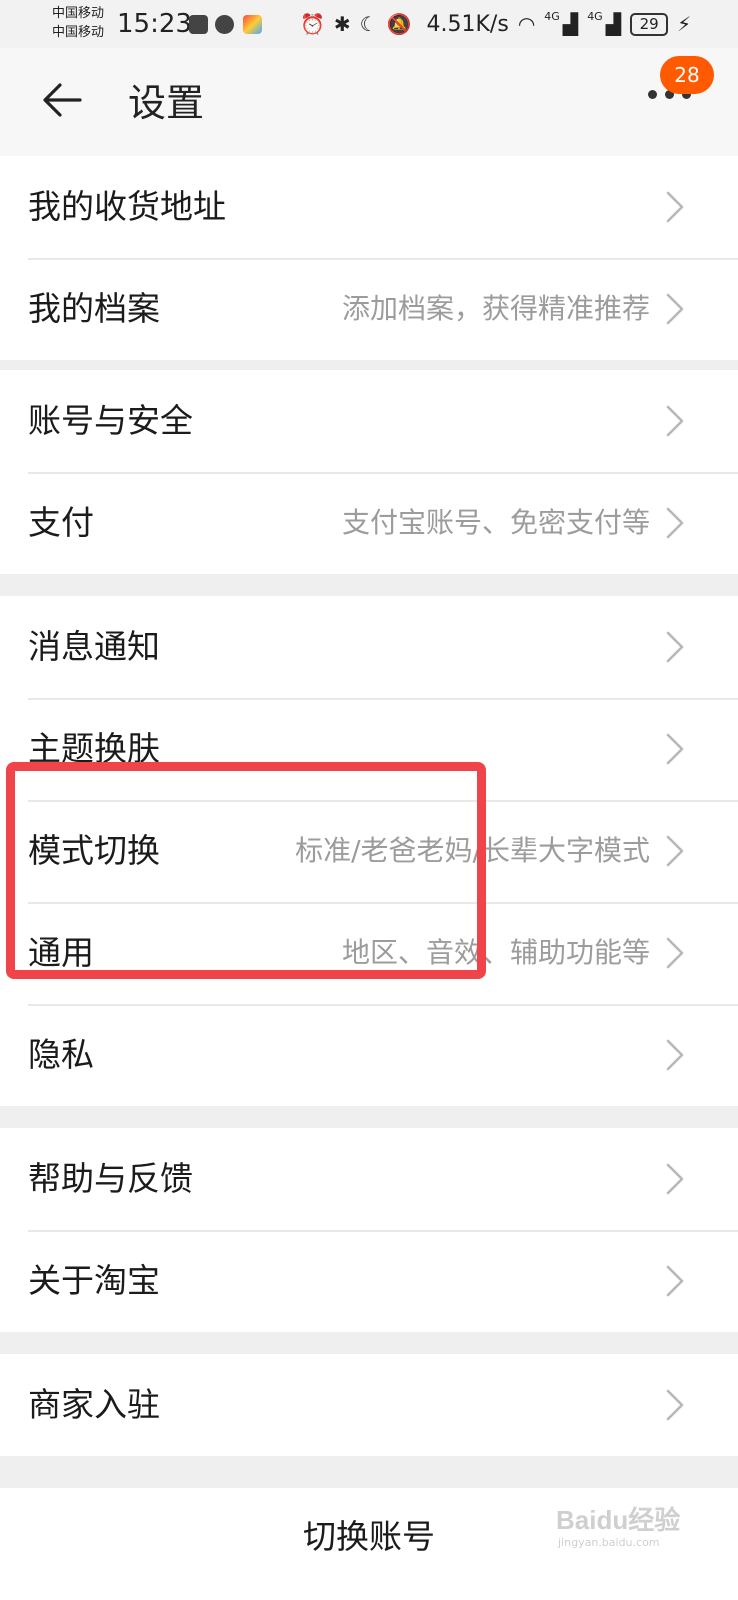 Image resolution: width=738 pixels, height=1600 pixels. What do you see at coordinates (687, 75) in the screenshot?
I see `notification-badge: 28` at bounding box center [687, 75].